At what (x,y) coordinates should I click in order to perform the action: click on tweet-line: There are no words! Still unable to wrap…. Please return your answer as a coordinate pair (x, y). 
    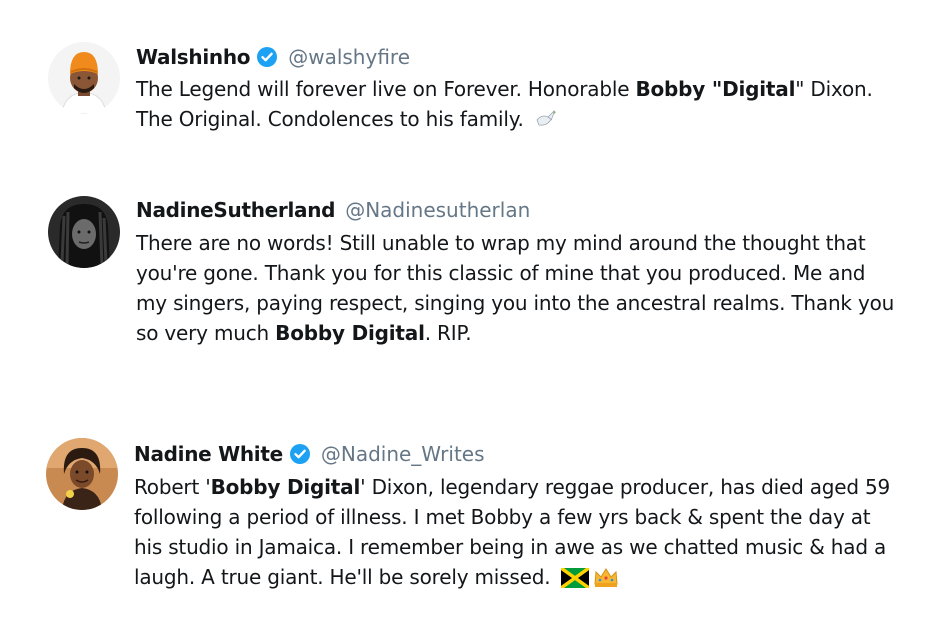
    Looking at the image, I should click on (501, 243).